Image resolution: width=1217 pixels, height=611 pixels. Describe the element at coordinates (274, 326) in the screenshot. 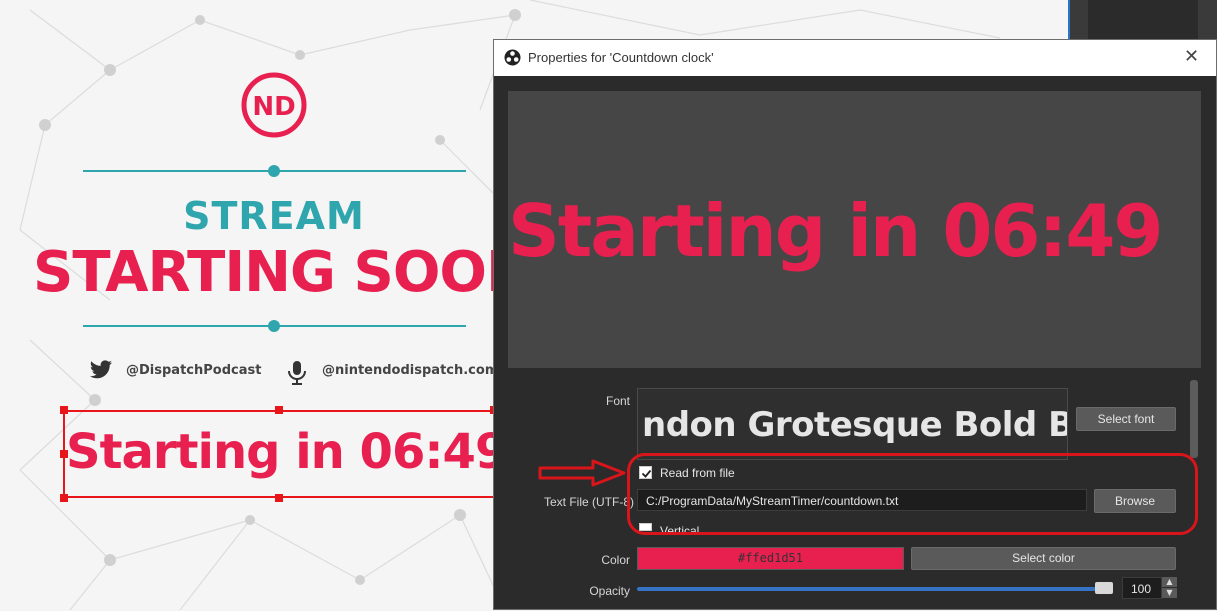

I see `divider-bottom` at that location.